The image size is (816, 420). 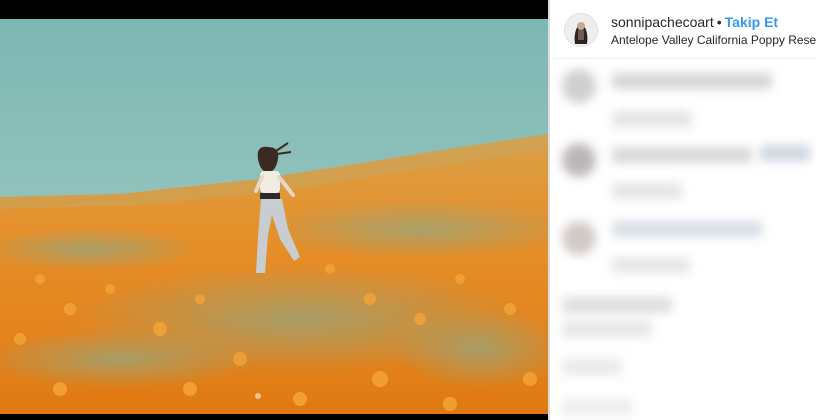 I want to click on avatar-photo-icon, so click(x=581, y=30).